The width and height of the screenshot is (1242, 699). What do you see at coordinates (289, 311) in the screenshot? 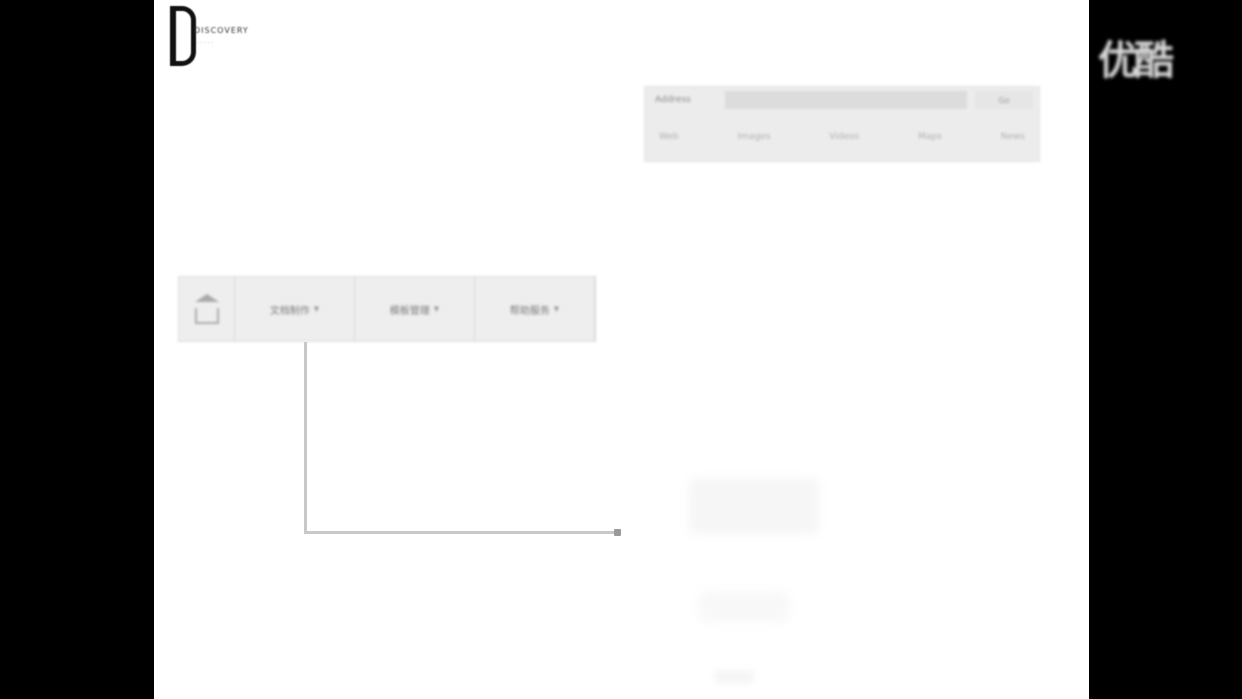
I see `tab-label: 文档制作` at bounding box center [289, 311].